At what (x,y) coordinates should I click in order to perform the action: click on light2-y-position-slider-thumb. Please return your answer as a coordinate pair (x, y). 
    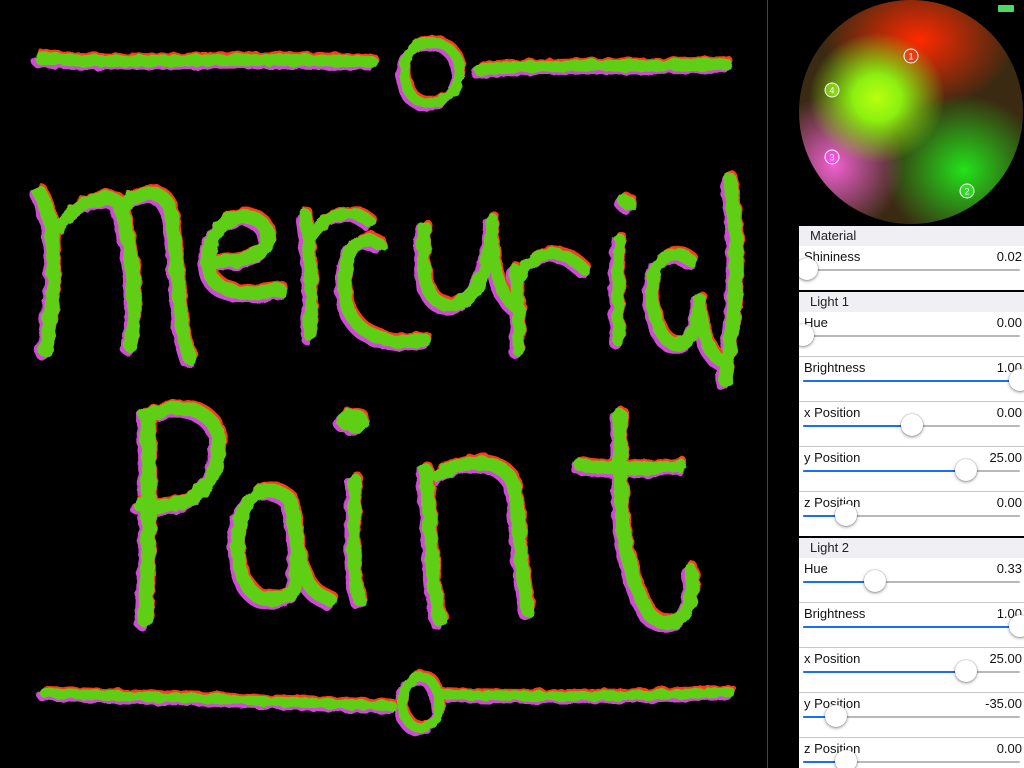
    Looking at the image, I should click on (835, 716).